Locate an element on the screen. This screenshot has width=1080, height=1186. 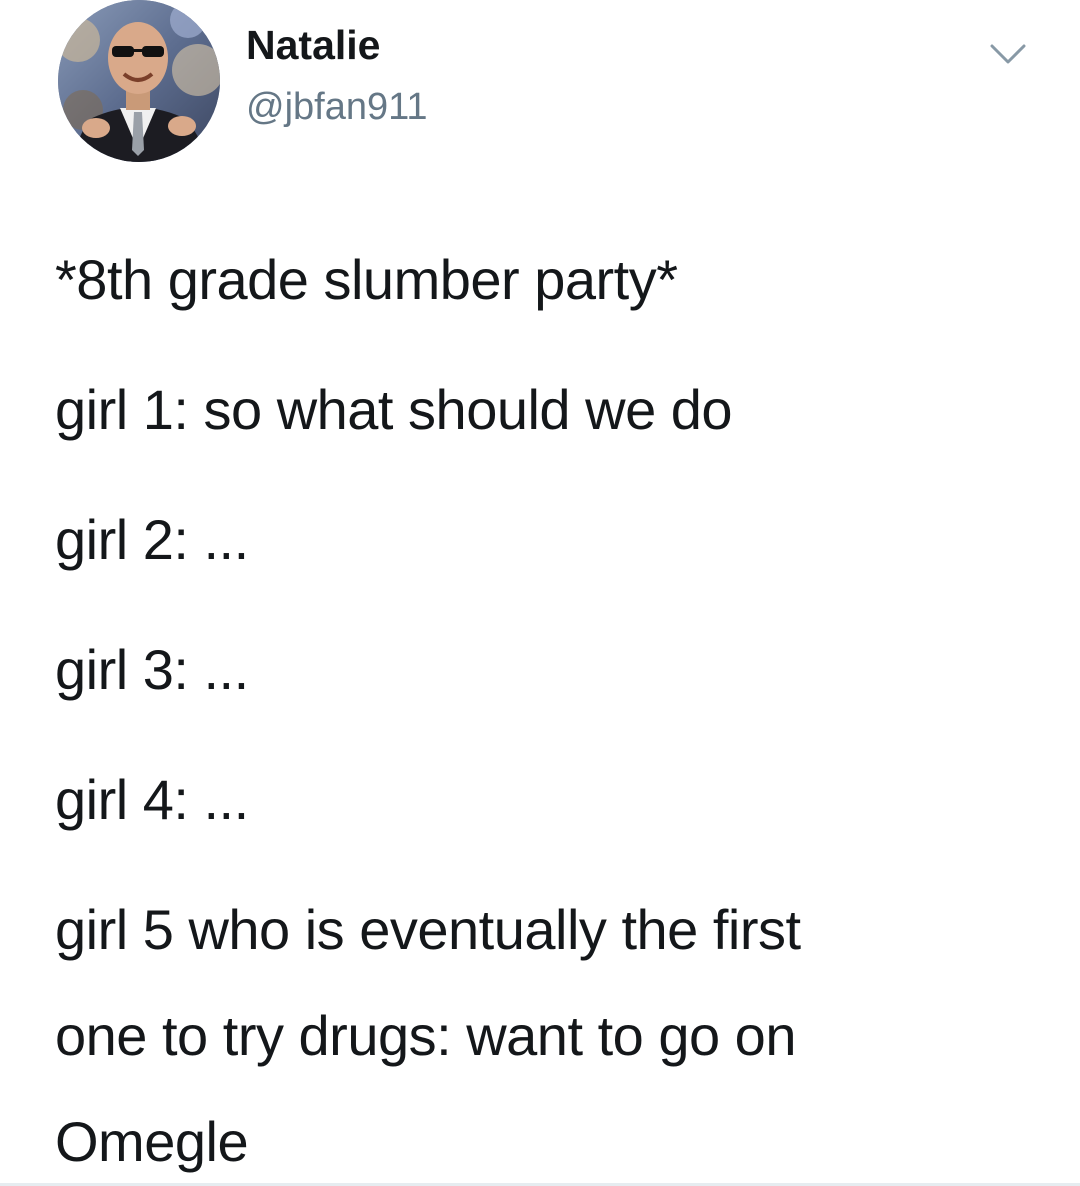
user-handle: @jbfan911 is located at coordinates (337, 107).